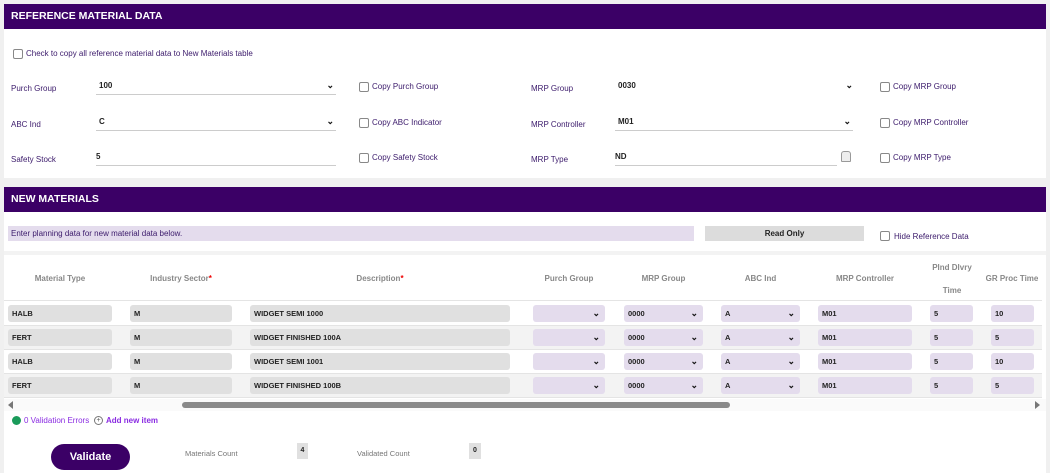 The height and width of the screenshot is (473, 1050). What do you see at coordinates (10, 405) in the screenshot?
I see `scroll-left-icon` at bounding box center [10, 405].